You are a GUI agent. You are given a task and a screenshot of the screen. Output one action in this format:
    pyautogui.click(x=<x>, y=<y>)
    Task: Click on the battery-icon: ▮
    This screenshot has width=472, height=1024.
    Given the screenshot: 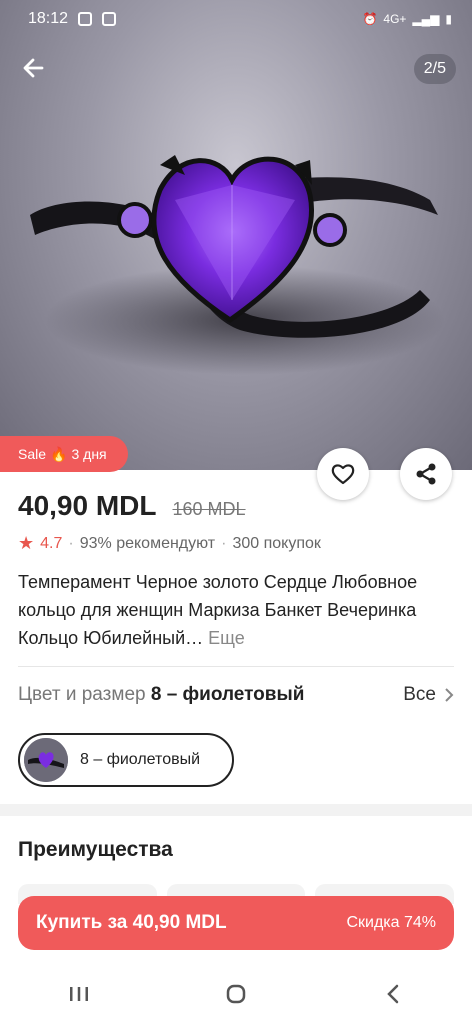 What is the action you would take?
    pyautogui.click(x=448, y=19)
    